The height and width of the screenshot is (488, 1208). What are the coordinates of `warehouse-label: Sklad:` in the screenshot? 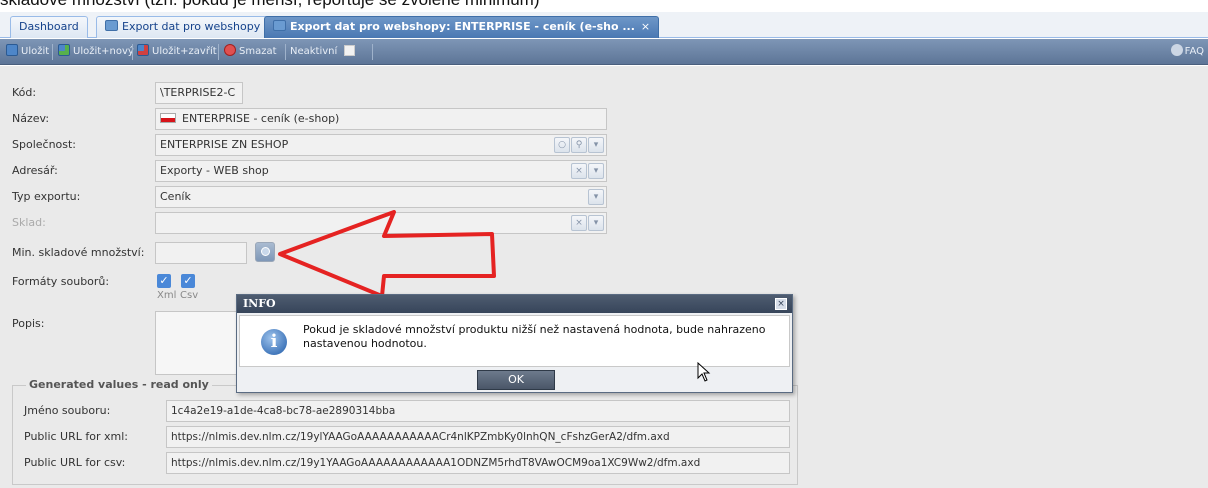 It's located at (29, 222).